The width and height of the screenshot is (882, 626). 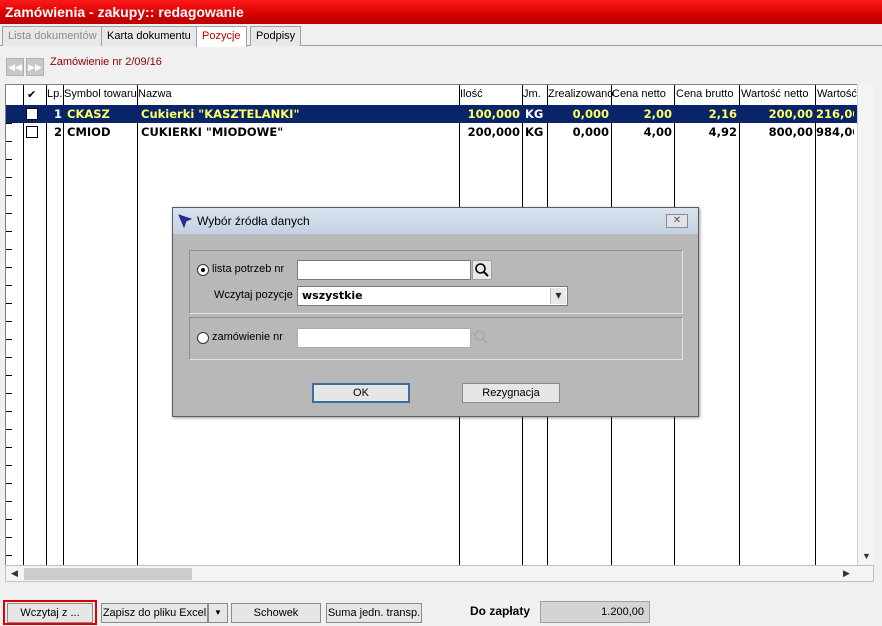 What do you see at coordinates (384, 270) in the screenshot?
I see `needs-list-number-input` at bounding box center [384, 270].